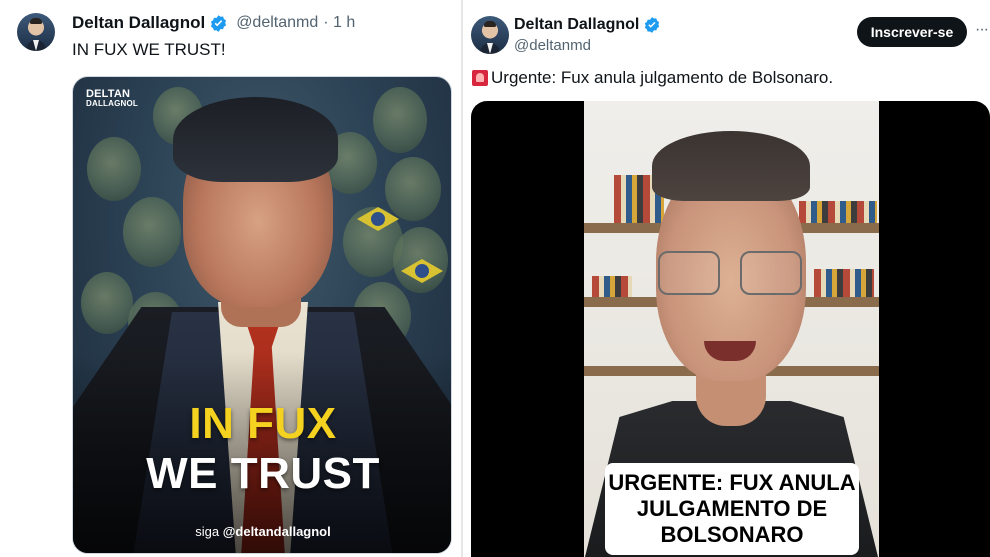  I want to click on caption-line: JULGAMENTO DE, so click(732, 508).